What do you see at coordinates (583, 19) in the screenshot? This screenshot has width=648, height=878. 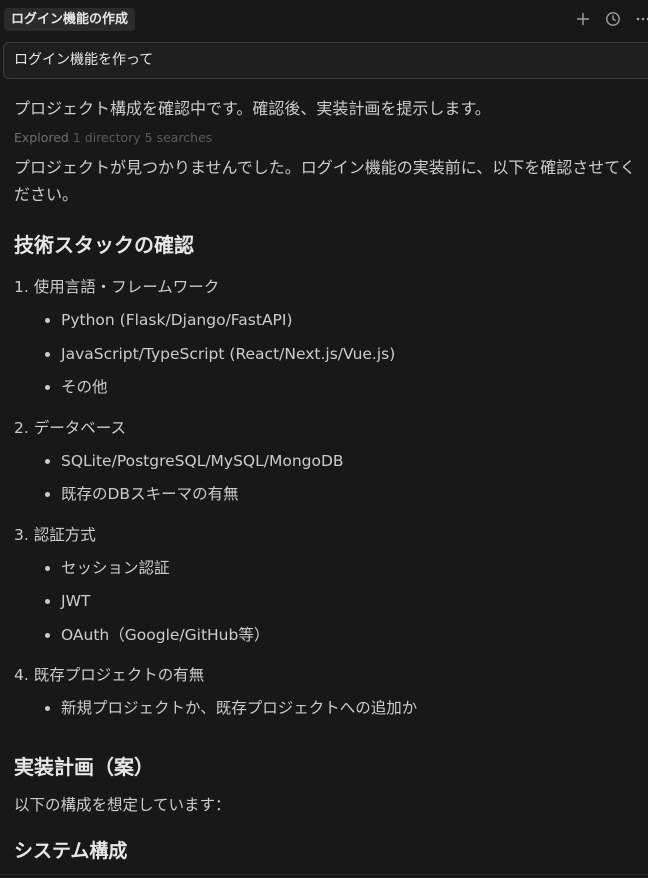 I see `plus-icon` at bounding box center [583, 19].